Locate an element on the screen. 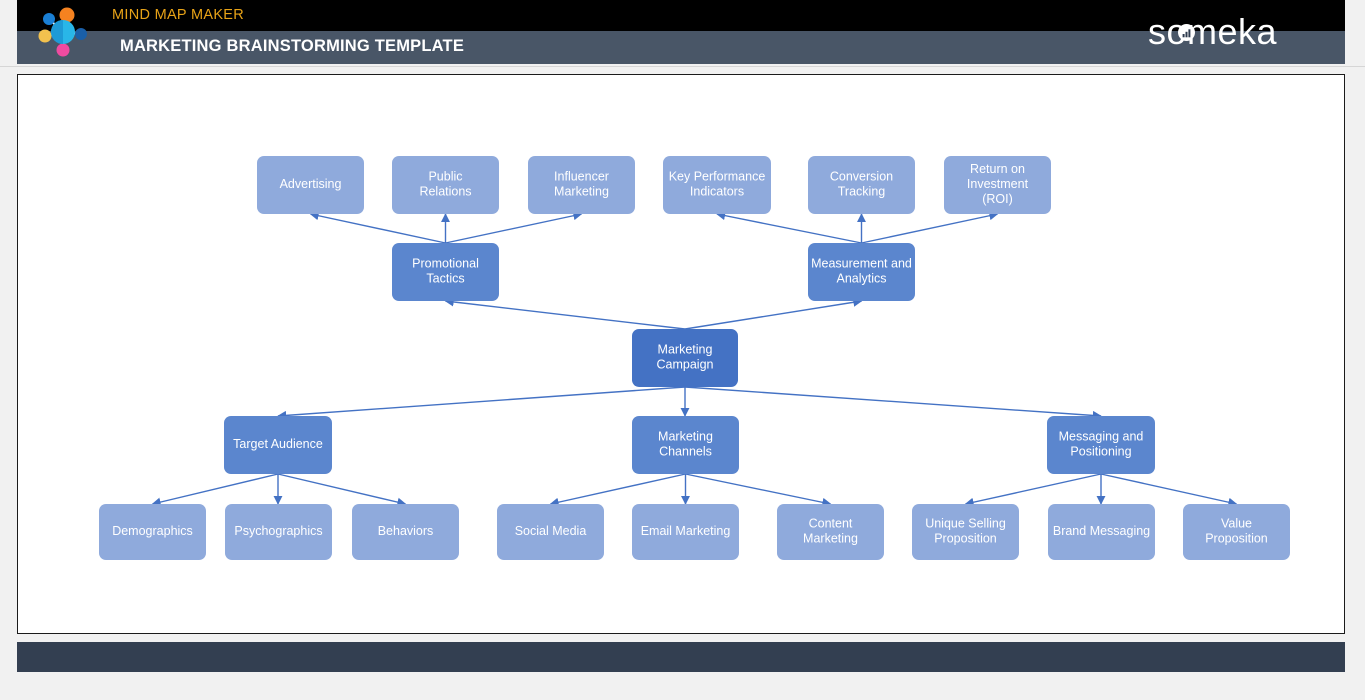 This screenshot has height=700, width=1365. connector-root-to-target_audience is located at coordinates (481, 403).